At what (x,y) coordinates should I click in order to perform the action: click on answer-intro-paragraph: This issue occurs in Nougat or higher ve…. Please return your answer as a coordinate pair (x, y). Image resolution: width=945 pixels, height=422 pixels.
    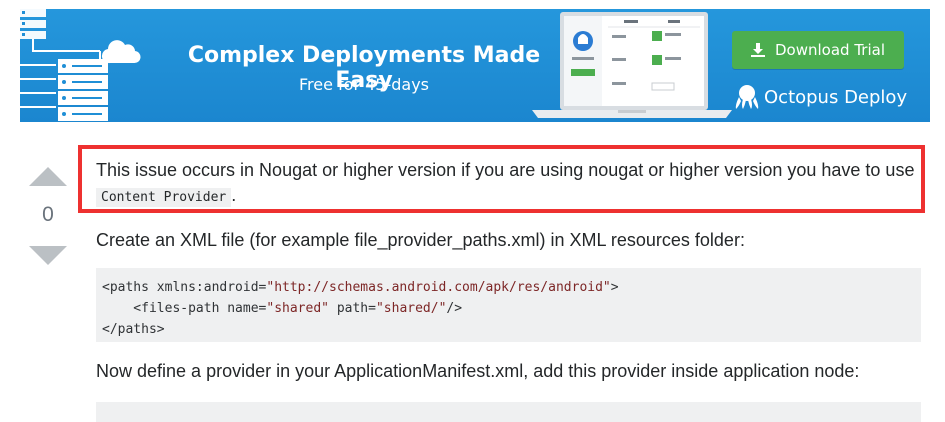
    Looking at the image, I should click on (509, 184).